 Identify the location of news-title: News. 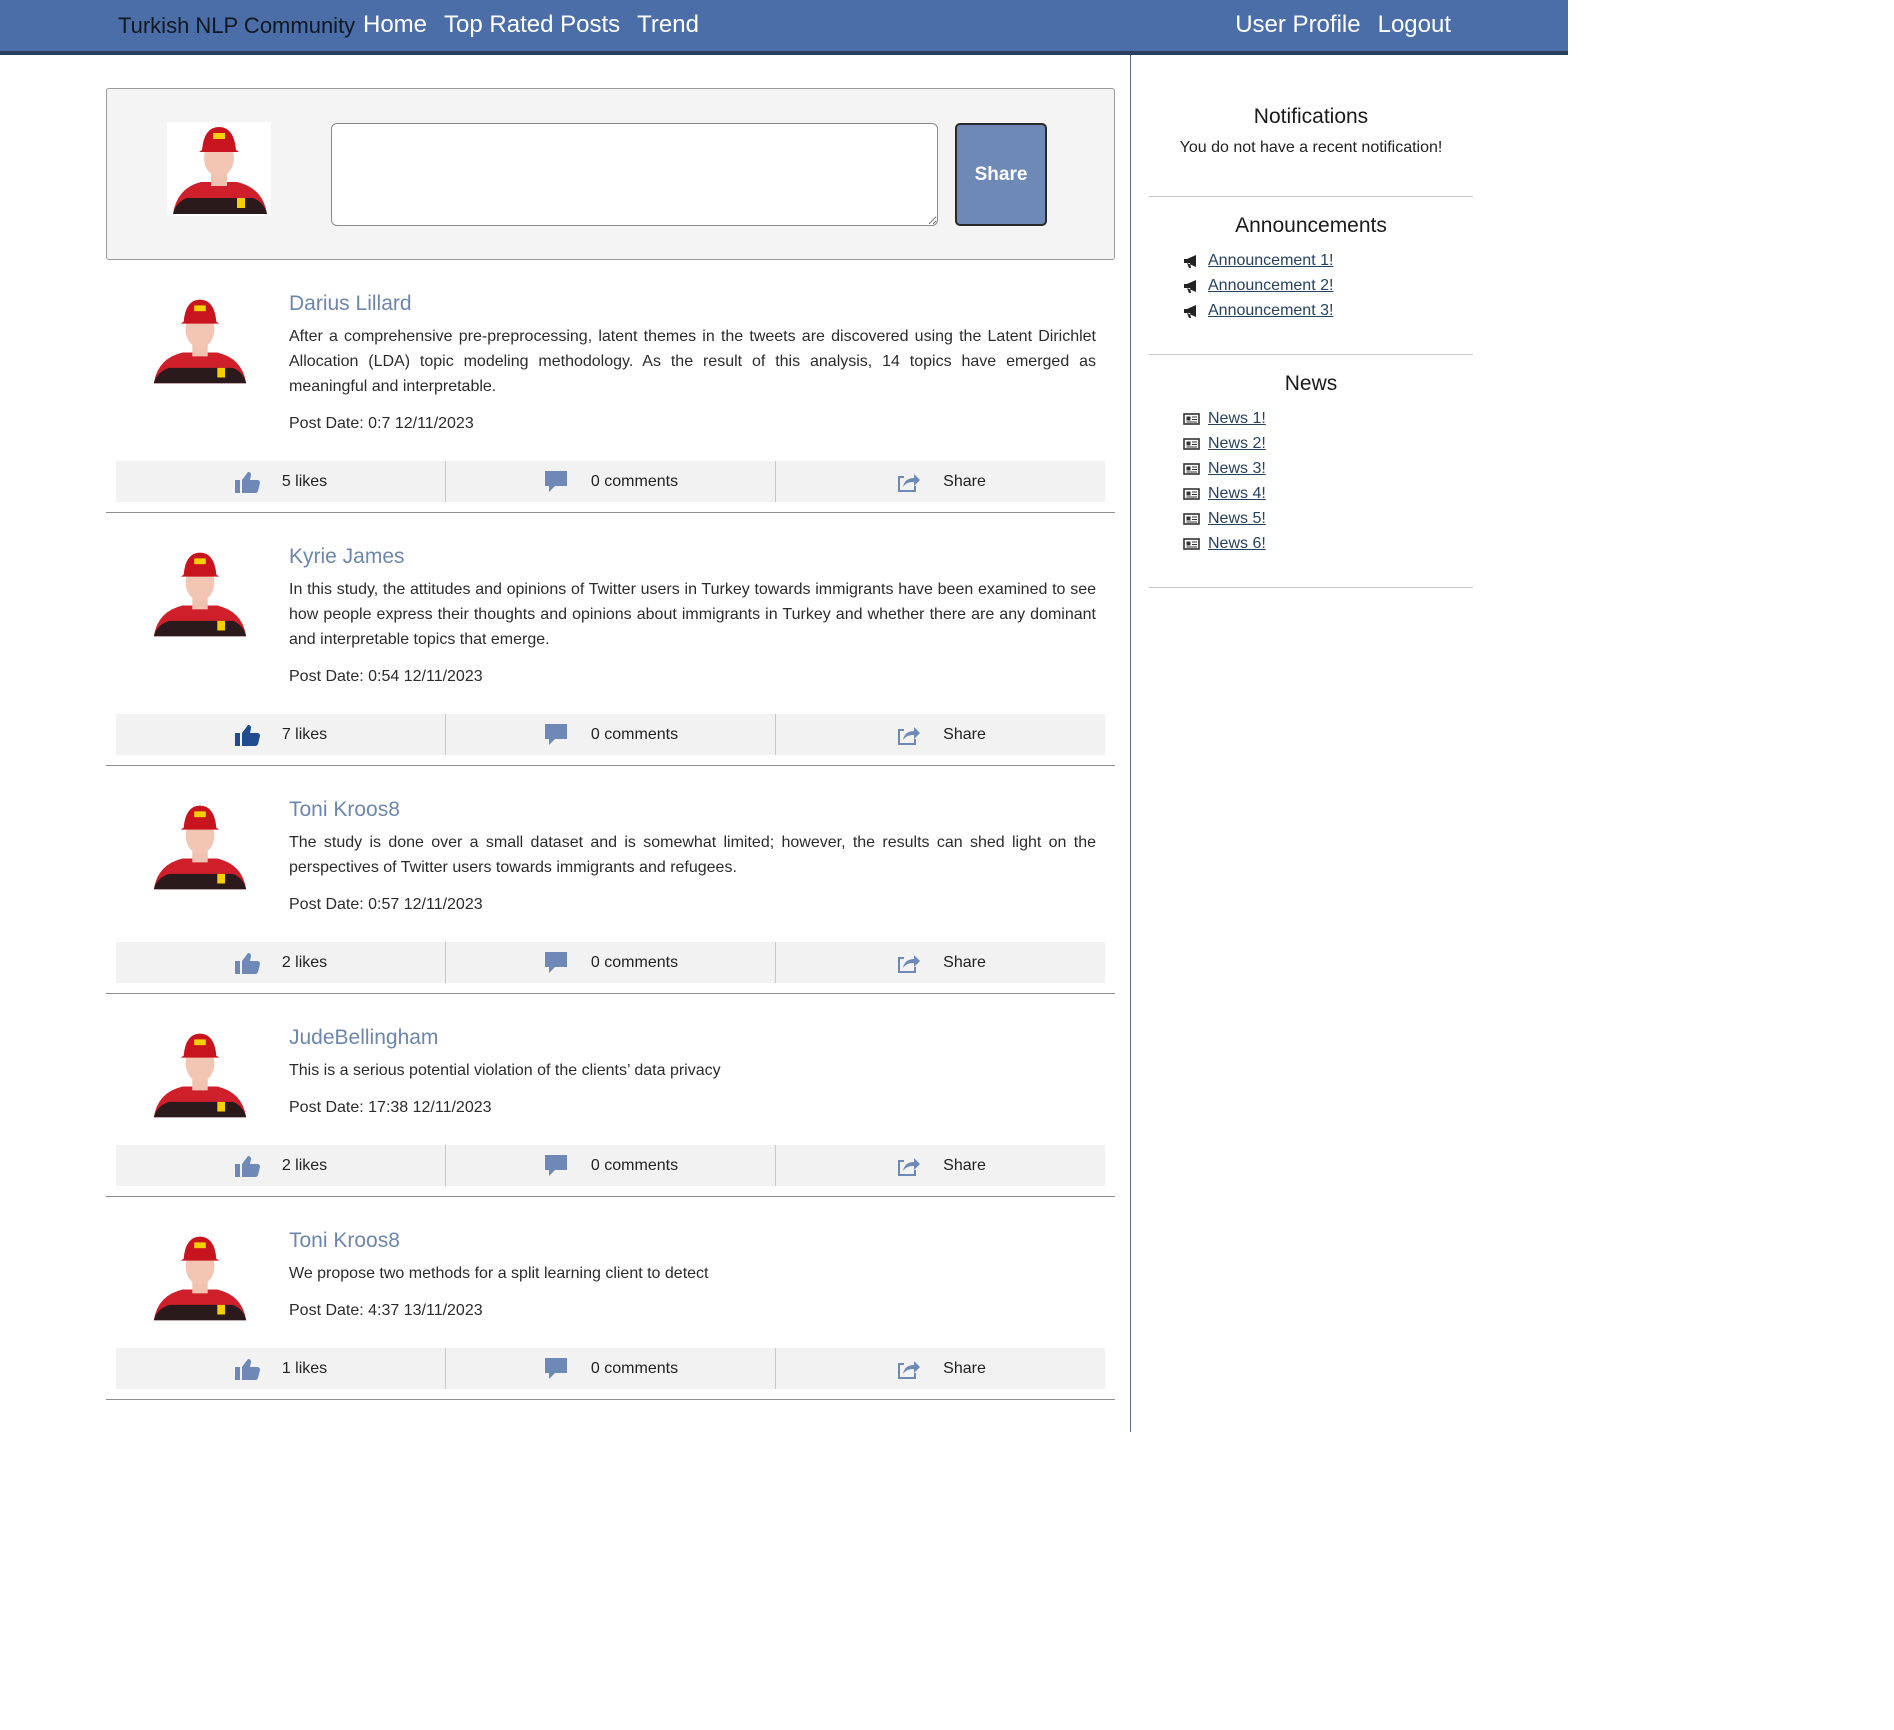
(1311, 383).